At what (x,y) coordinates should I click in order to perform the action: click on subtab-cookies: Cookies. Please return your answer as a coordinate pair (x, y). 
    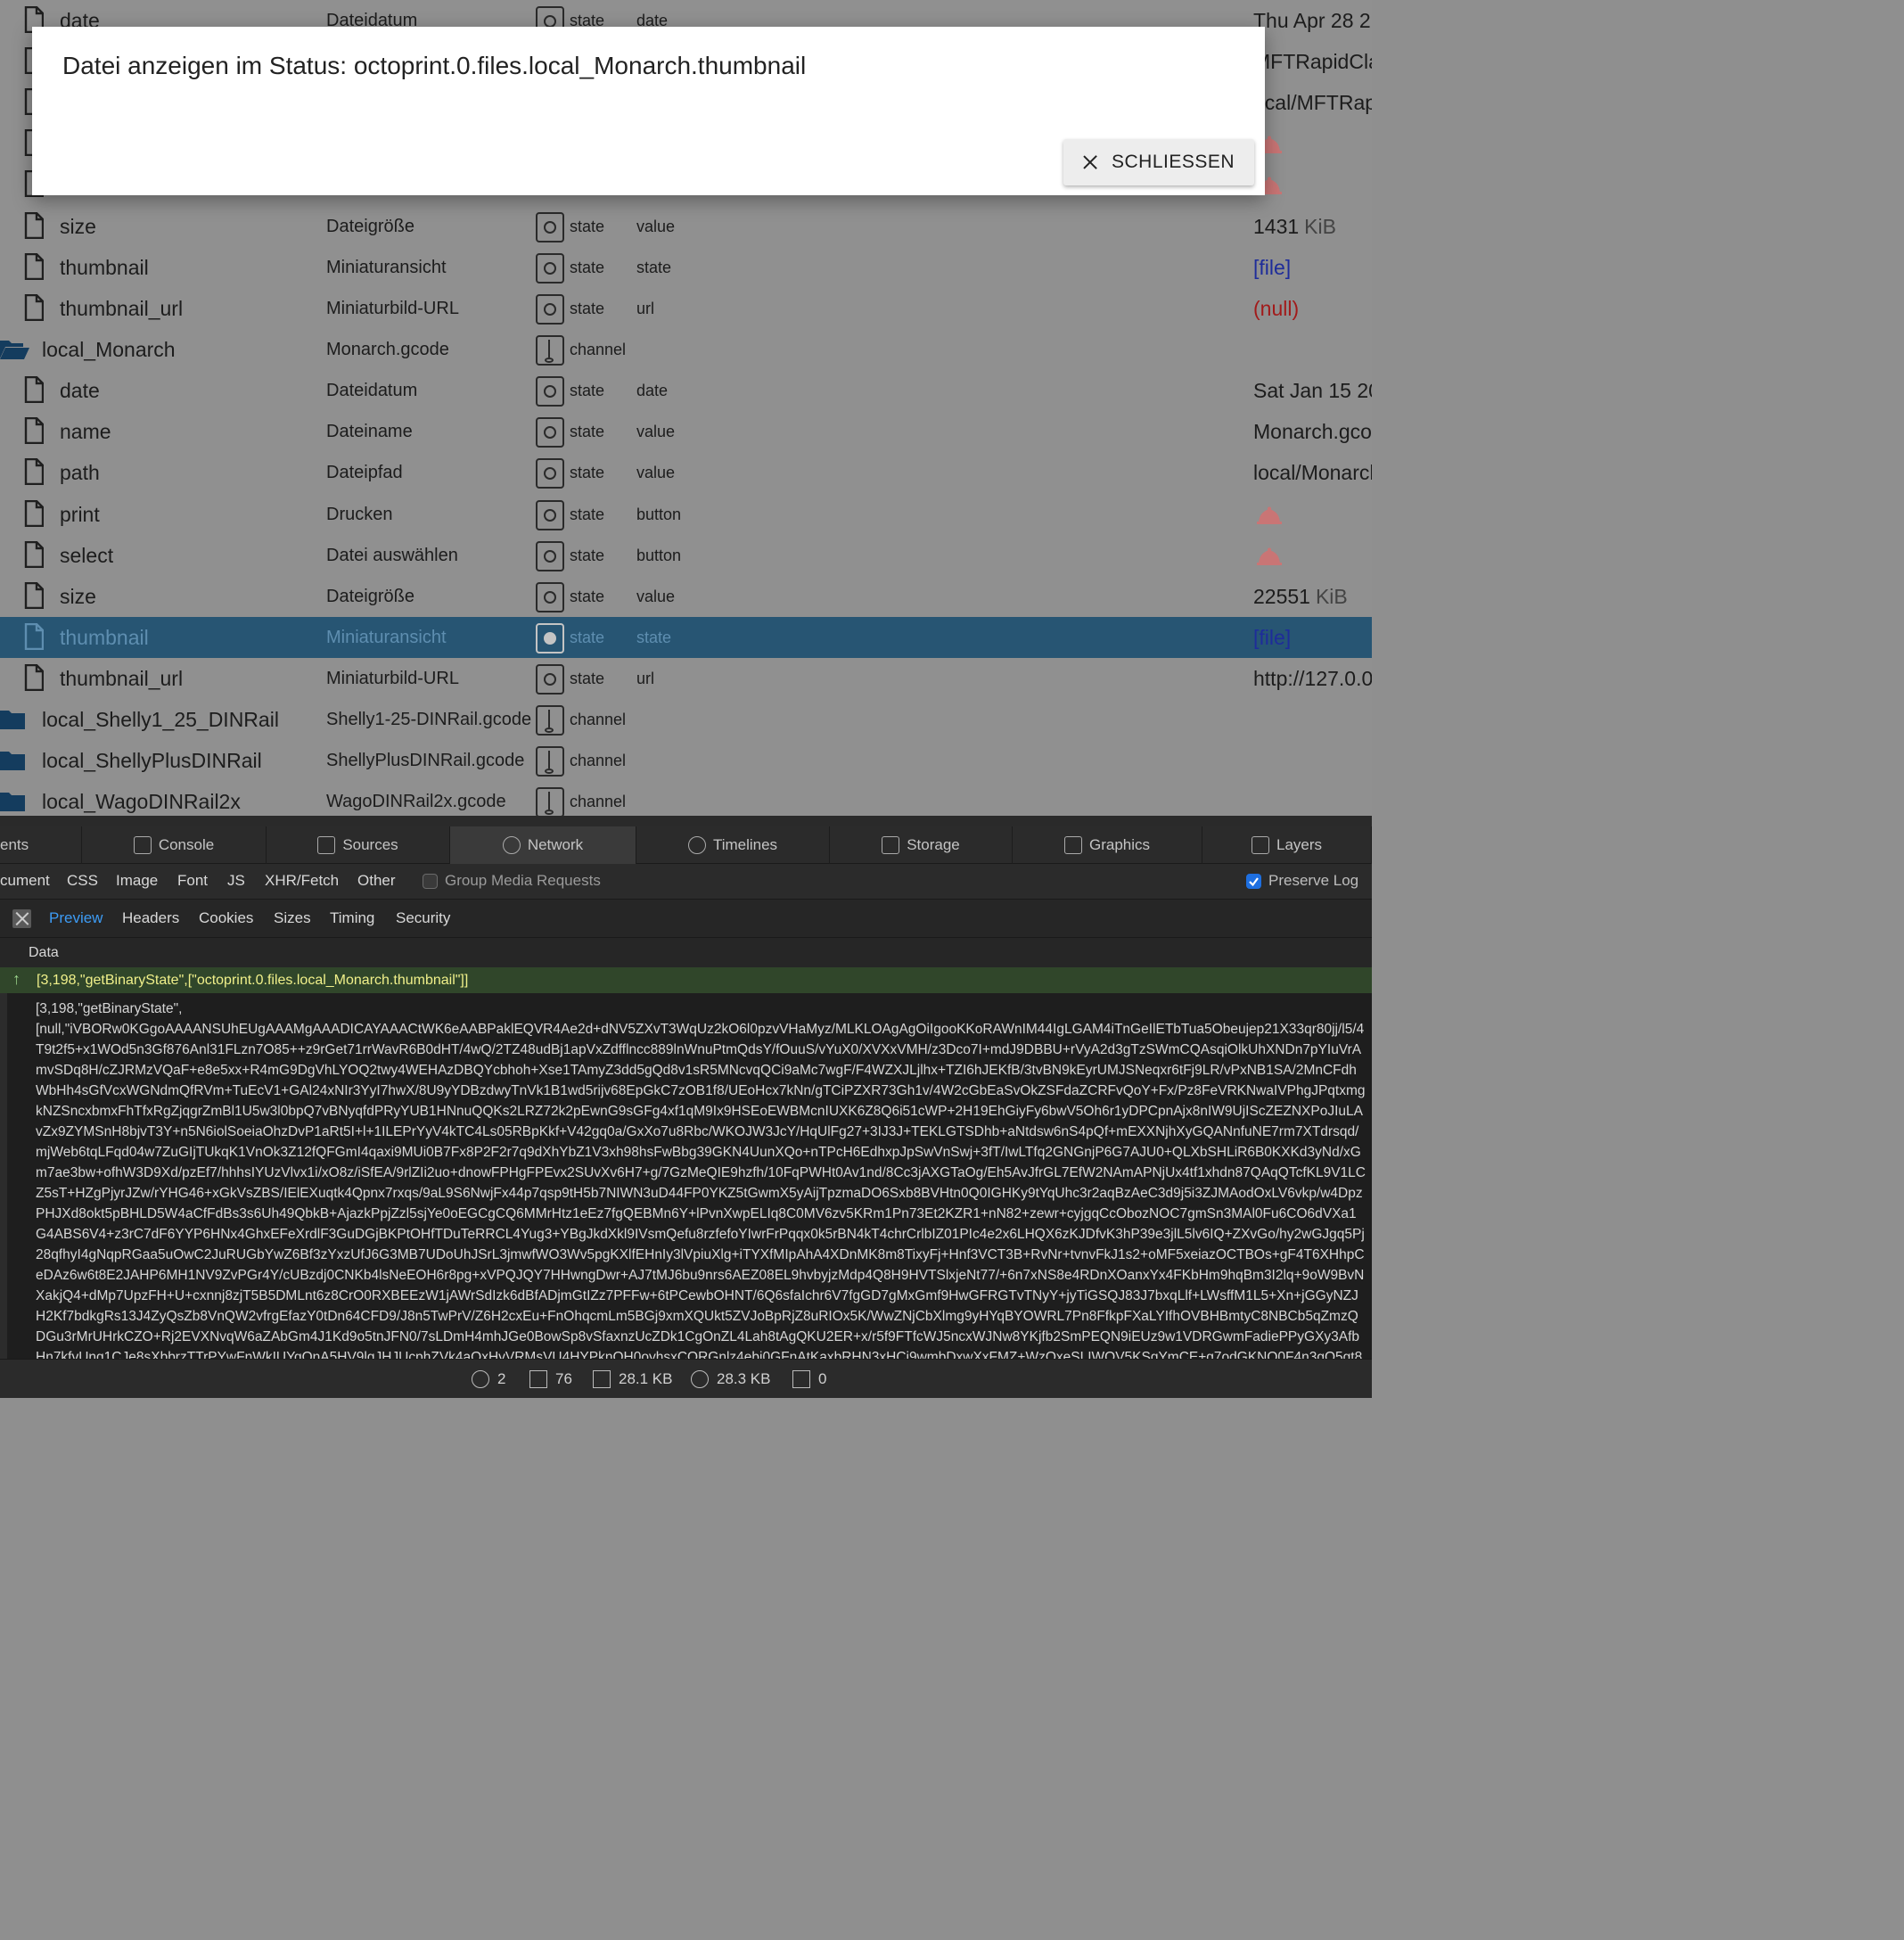
    Looking at the image, I should click on (226, 919).